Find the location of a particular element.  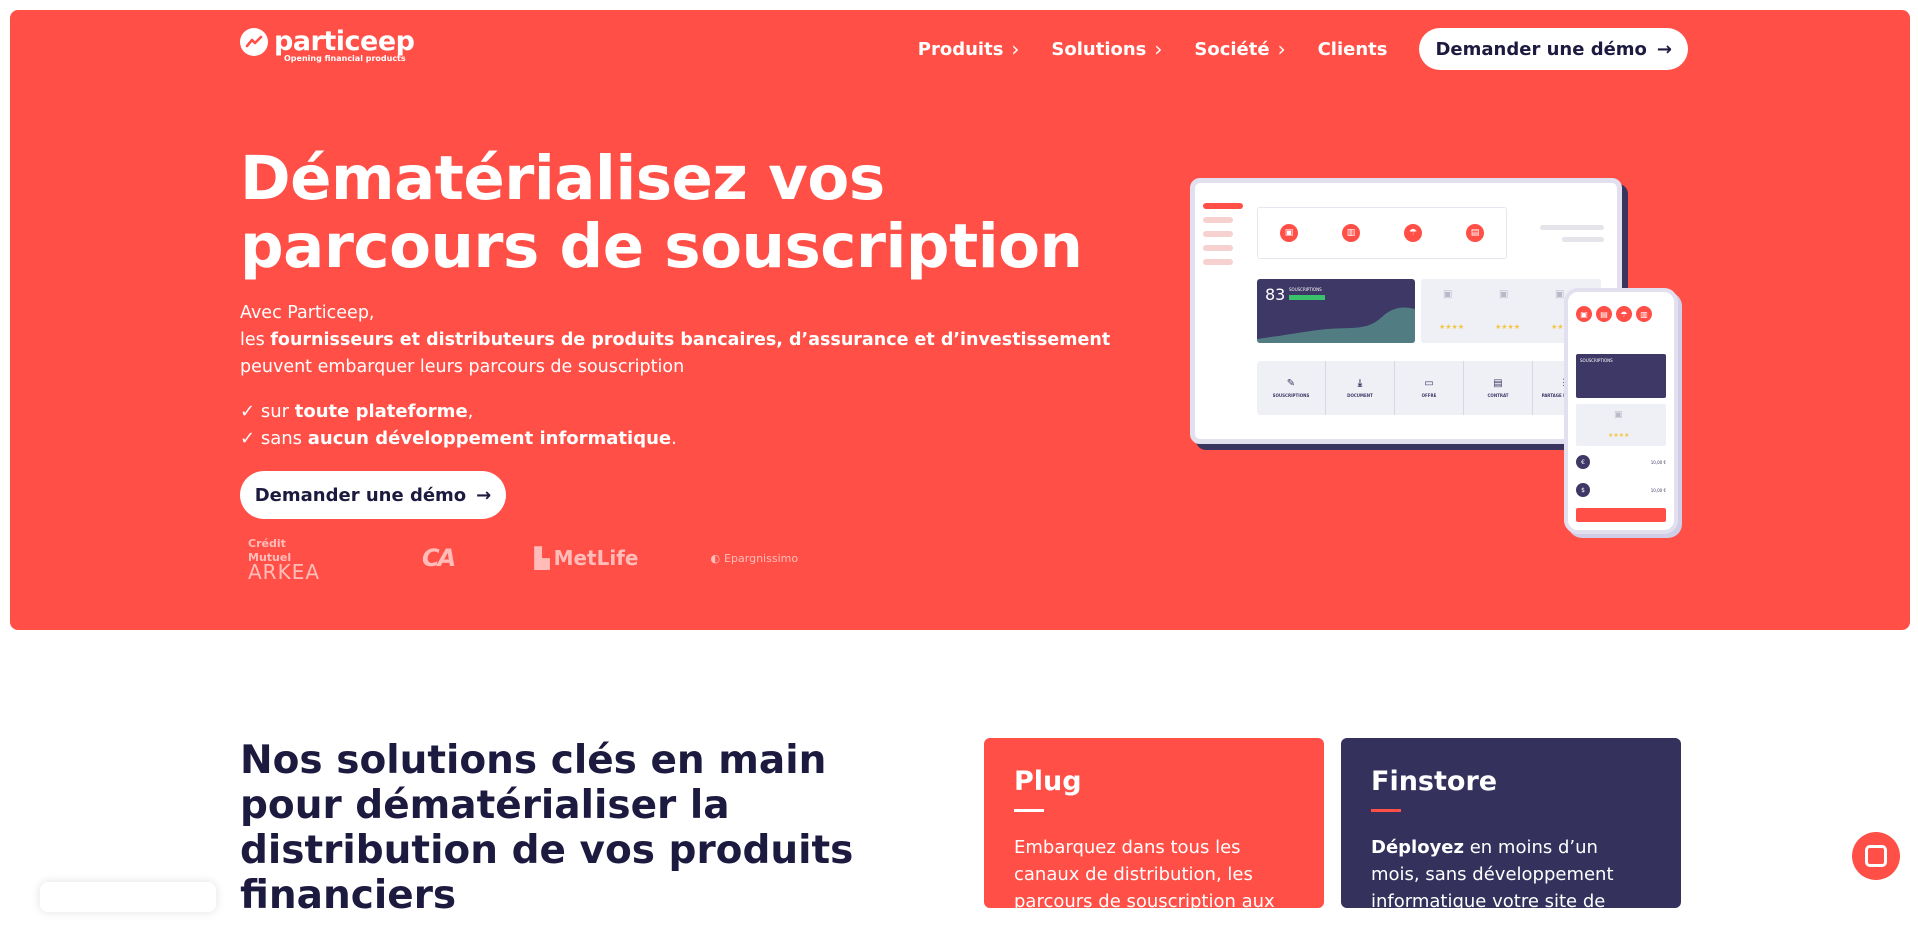

document-icon: ▤ is located at coordinates (1498, 383).